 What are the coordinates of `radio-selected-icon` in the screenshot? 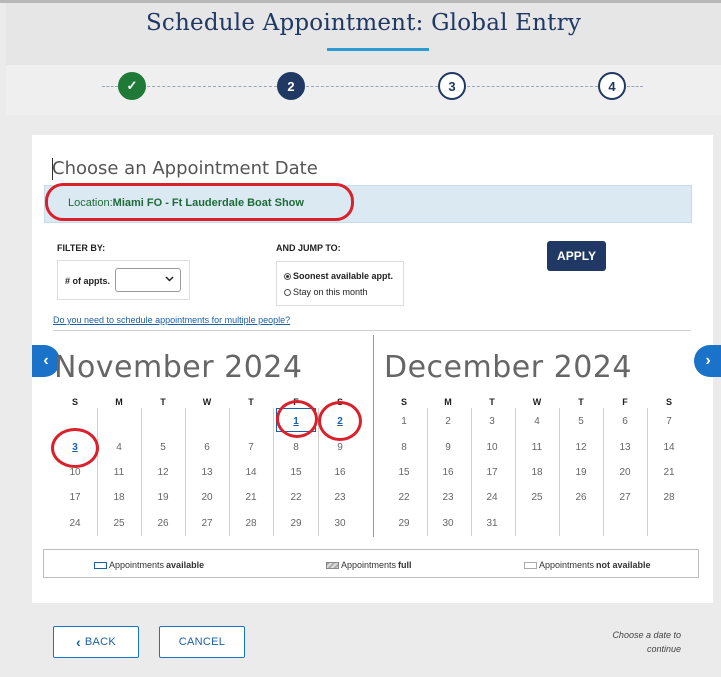 It's located at (287, 276).